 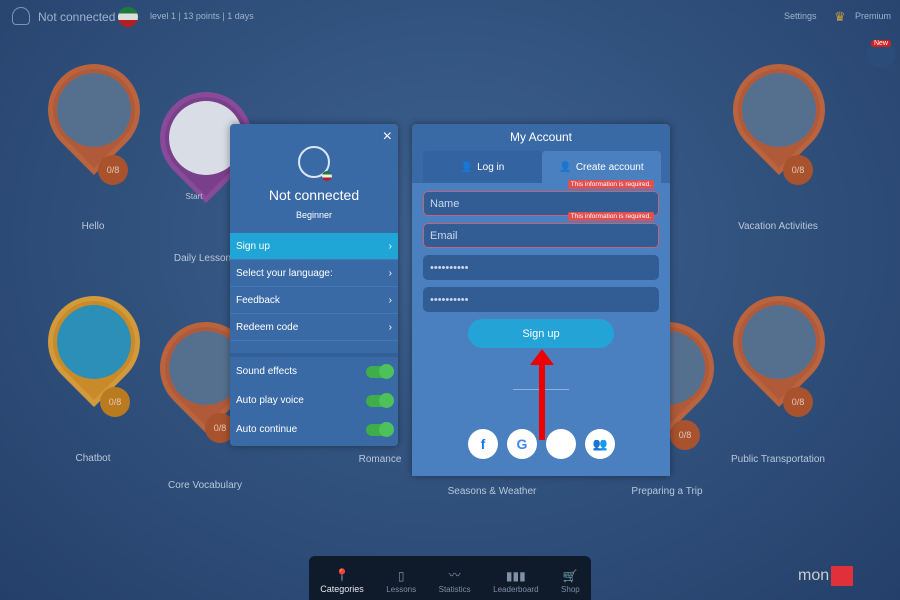 What do you see at coordinates (270, 400) in the screenshot?
I see `toggle-label: Auto play voice` at bounding box center [270, 400].